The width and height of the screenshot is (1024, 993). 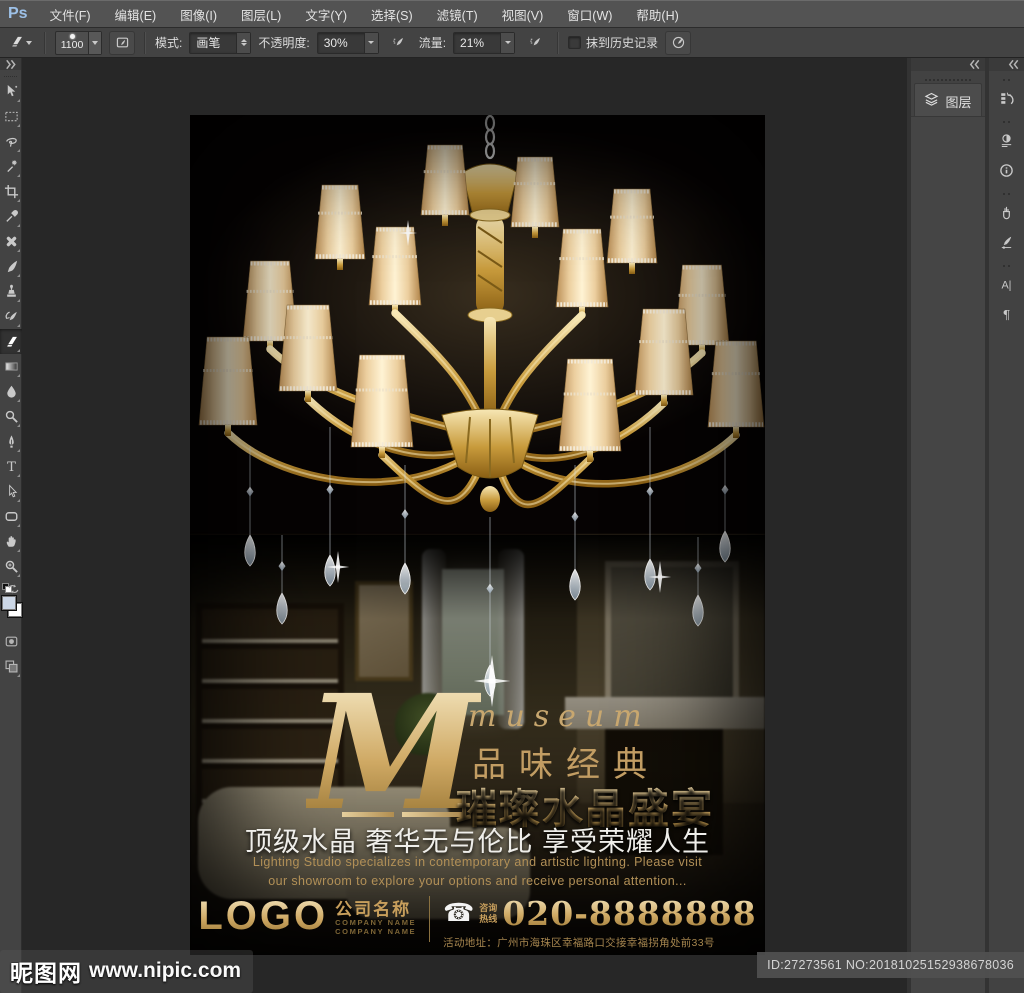 What do you see at coordinates (678, 42) in the screenshot?
I see `brush-pressure-size-button` at bounding box center [678, 42].